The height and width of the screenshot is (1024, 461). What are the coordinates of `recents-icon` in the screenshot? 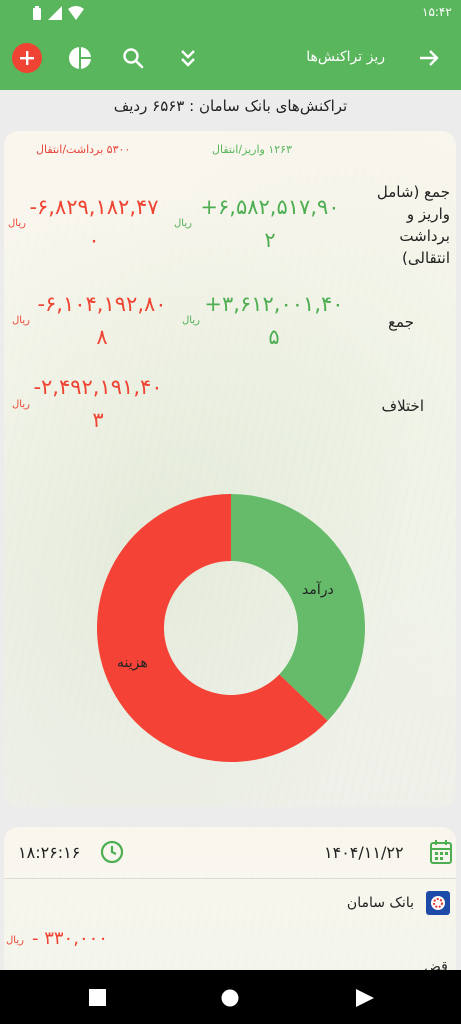 It's located at (97, 997).